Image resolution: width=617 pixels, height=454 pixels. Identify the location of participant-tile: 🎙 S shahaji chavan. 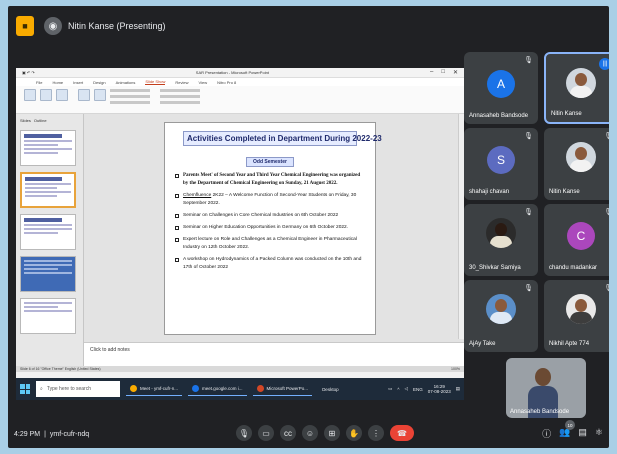
(501, 164).